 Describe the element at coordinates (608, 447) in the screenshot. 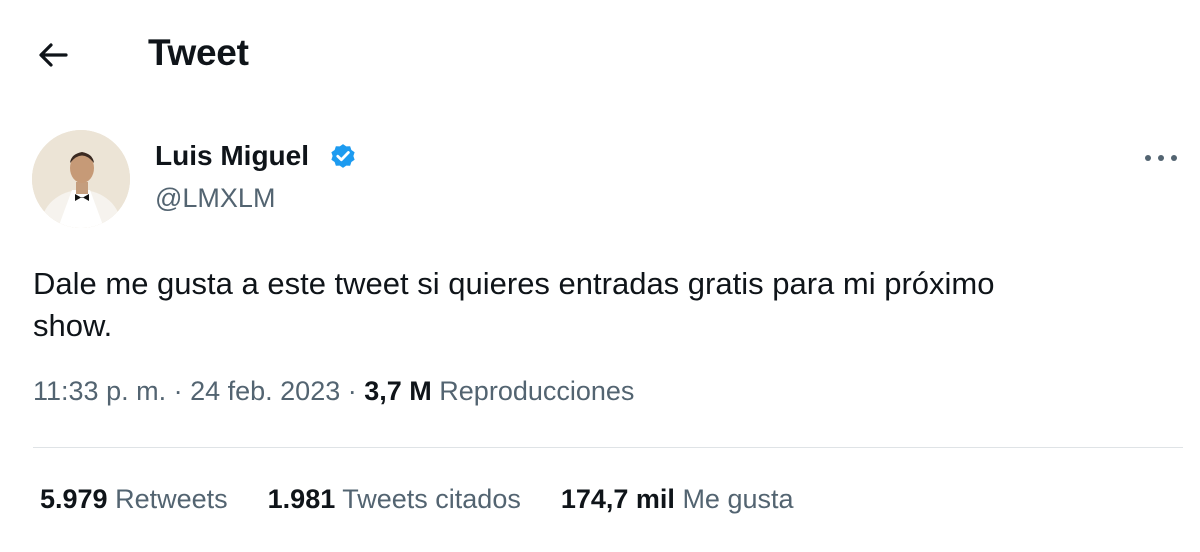

I see `divider` at that location.